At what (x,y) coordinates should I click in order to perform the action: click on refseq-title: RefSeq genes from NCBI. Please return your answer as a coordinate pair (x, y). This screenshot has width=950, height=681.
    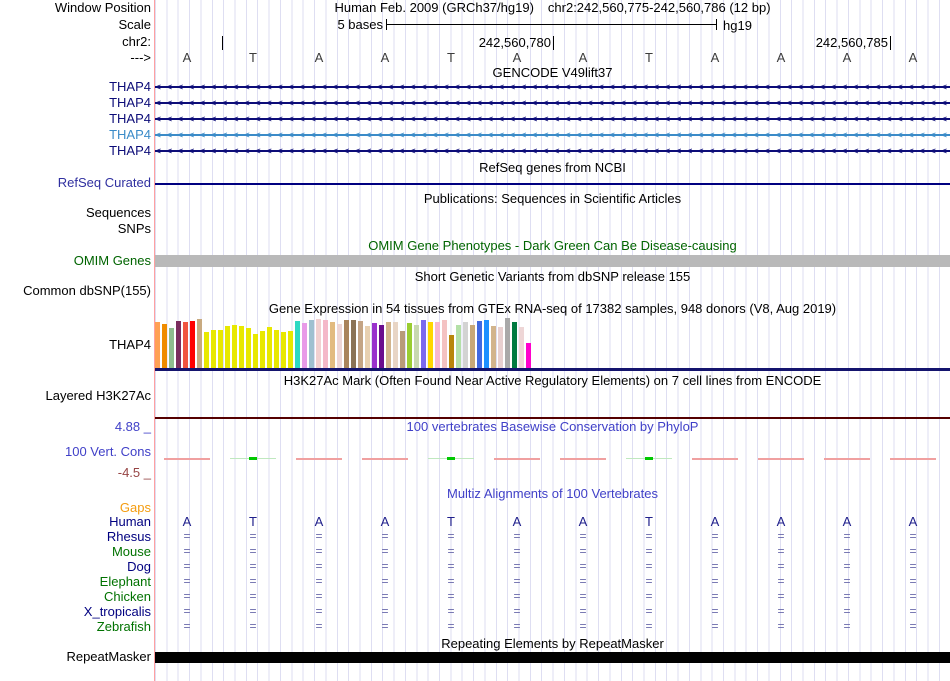
    Looking at the image, I should click on (552, 167).